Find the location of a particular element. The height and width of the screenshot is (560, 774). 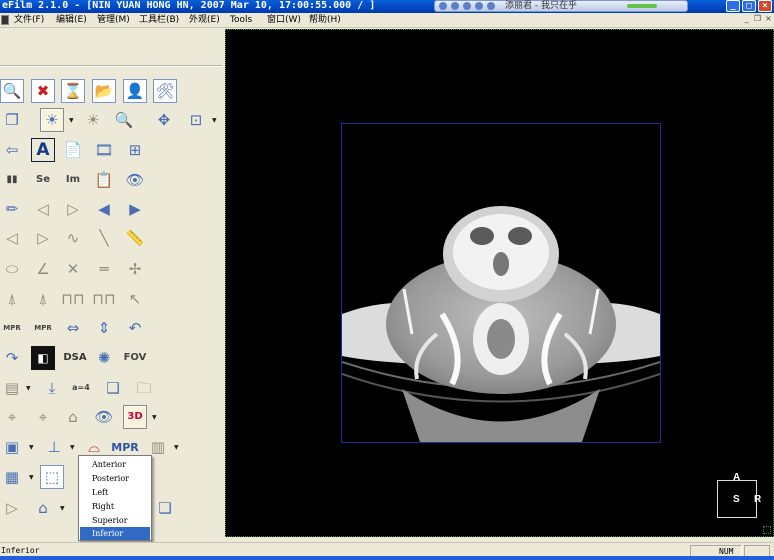

cobb-angle-icon: ✕ is located at coordinates (73, 269).